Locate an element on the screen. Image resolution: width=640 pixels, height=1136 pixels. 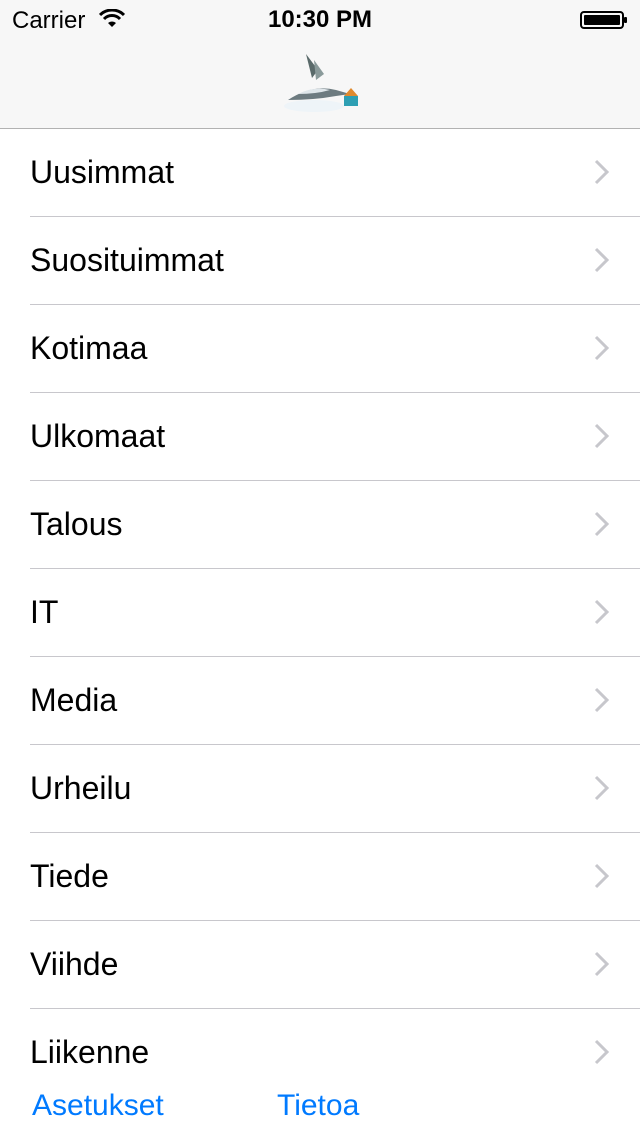
category-row: Talous is located at coordinates (320, 525).